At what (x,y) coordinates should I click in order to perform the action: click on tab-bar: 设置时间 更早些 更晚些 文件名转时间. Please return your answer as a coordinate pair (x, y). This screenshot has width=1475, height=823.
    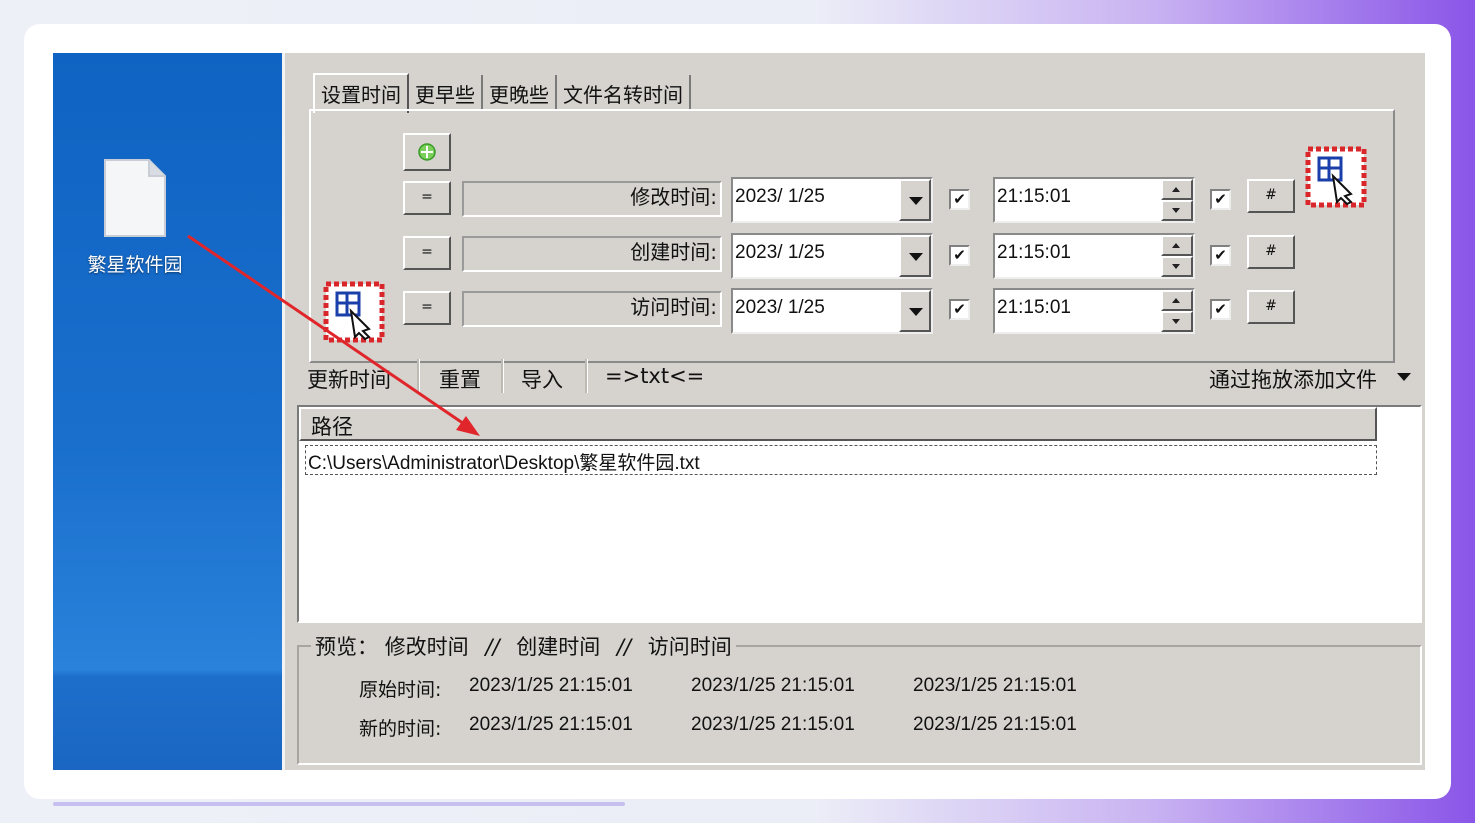
    Looking at the image, I should click on (502, 93).